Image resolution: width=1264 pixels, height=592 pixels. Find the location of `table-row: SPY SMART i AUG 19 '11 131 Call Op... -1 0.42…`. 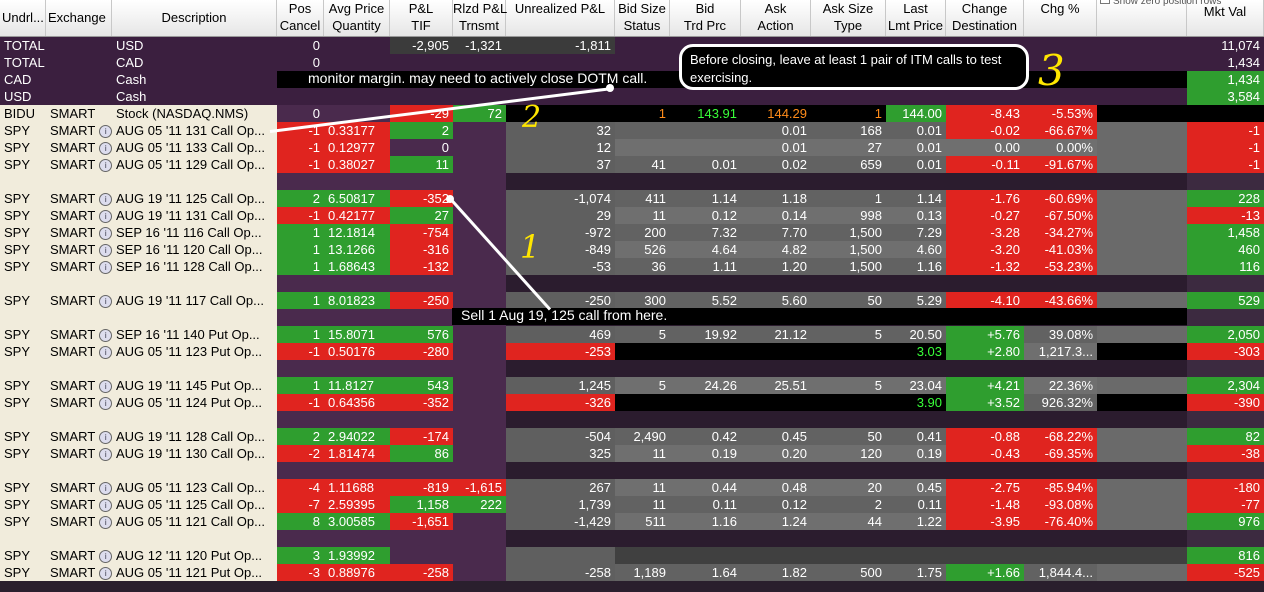

table-row: SPY SMART i AUG 19 '11 131 Call Op... -1 0.42… is located at coordinates (632, 215).